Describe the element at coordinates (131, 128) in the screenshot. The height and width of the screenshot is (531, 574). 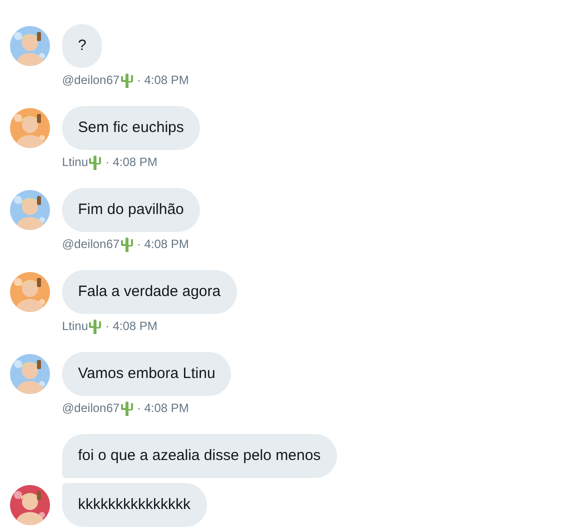
I see `message-bubble: Sem fic euchips` at that location.